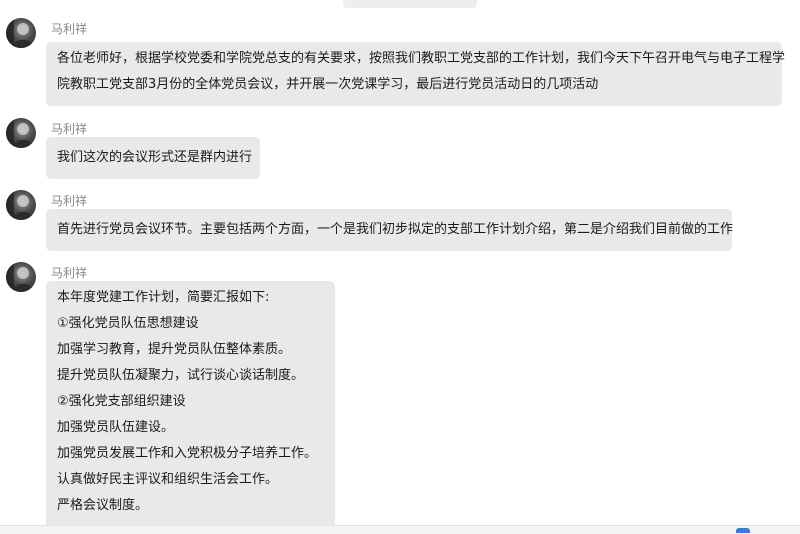  What do you see at coordinates (187, 453) in the screenshot?
I see `message-line: 加强党员发展工作和入党积极分子培养工作。` at bounding box center [187, 453].